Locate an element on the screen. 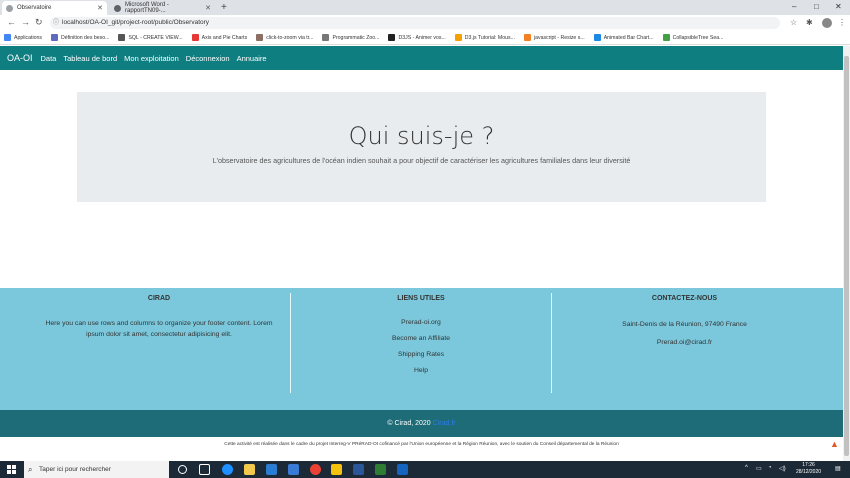 This screenshot has width=850, height=478. network-icon: ▭ is located at coordinates (759, 468).